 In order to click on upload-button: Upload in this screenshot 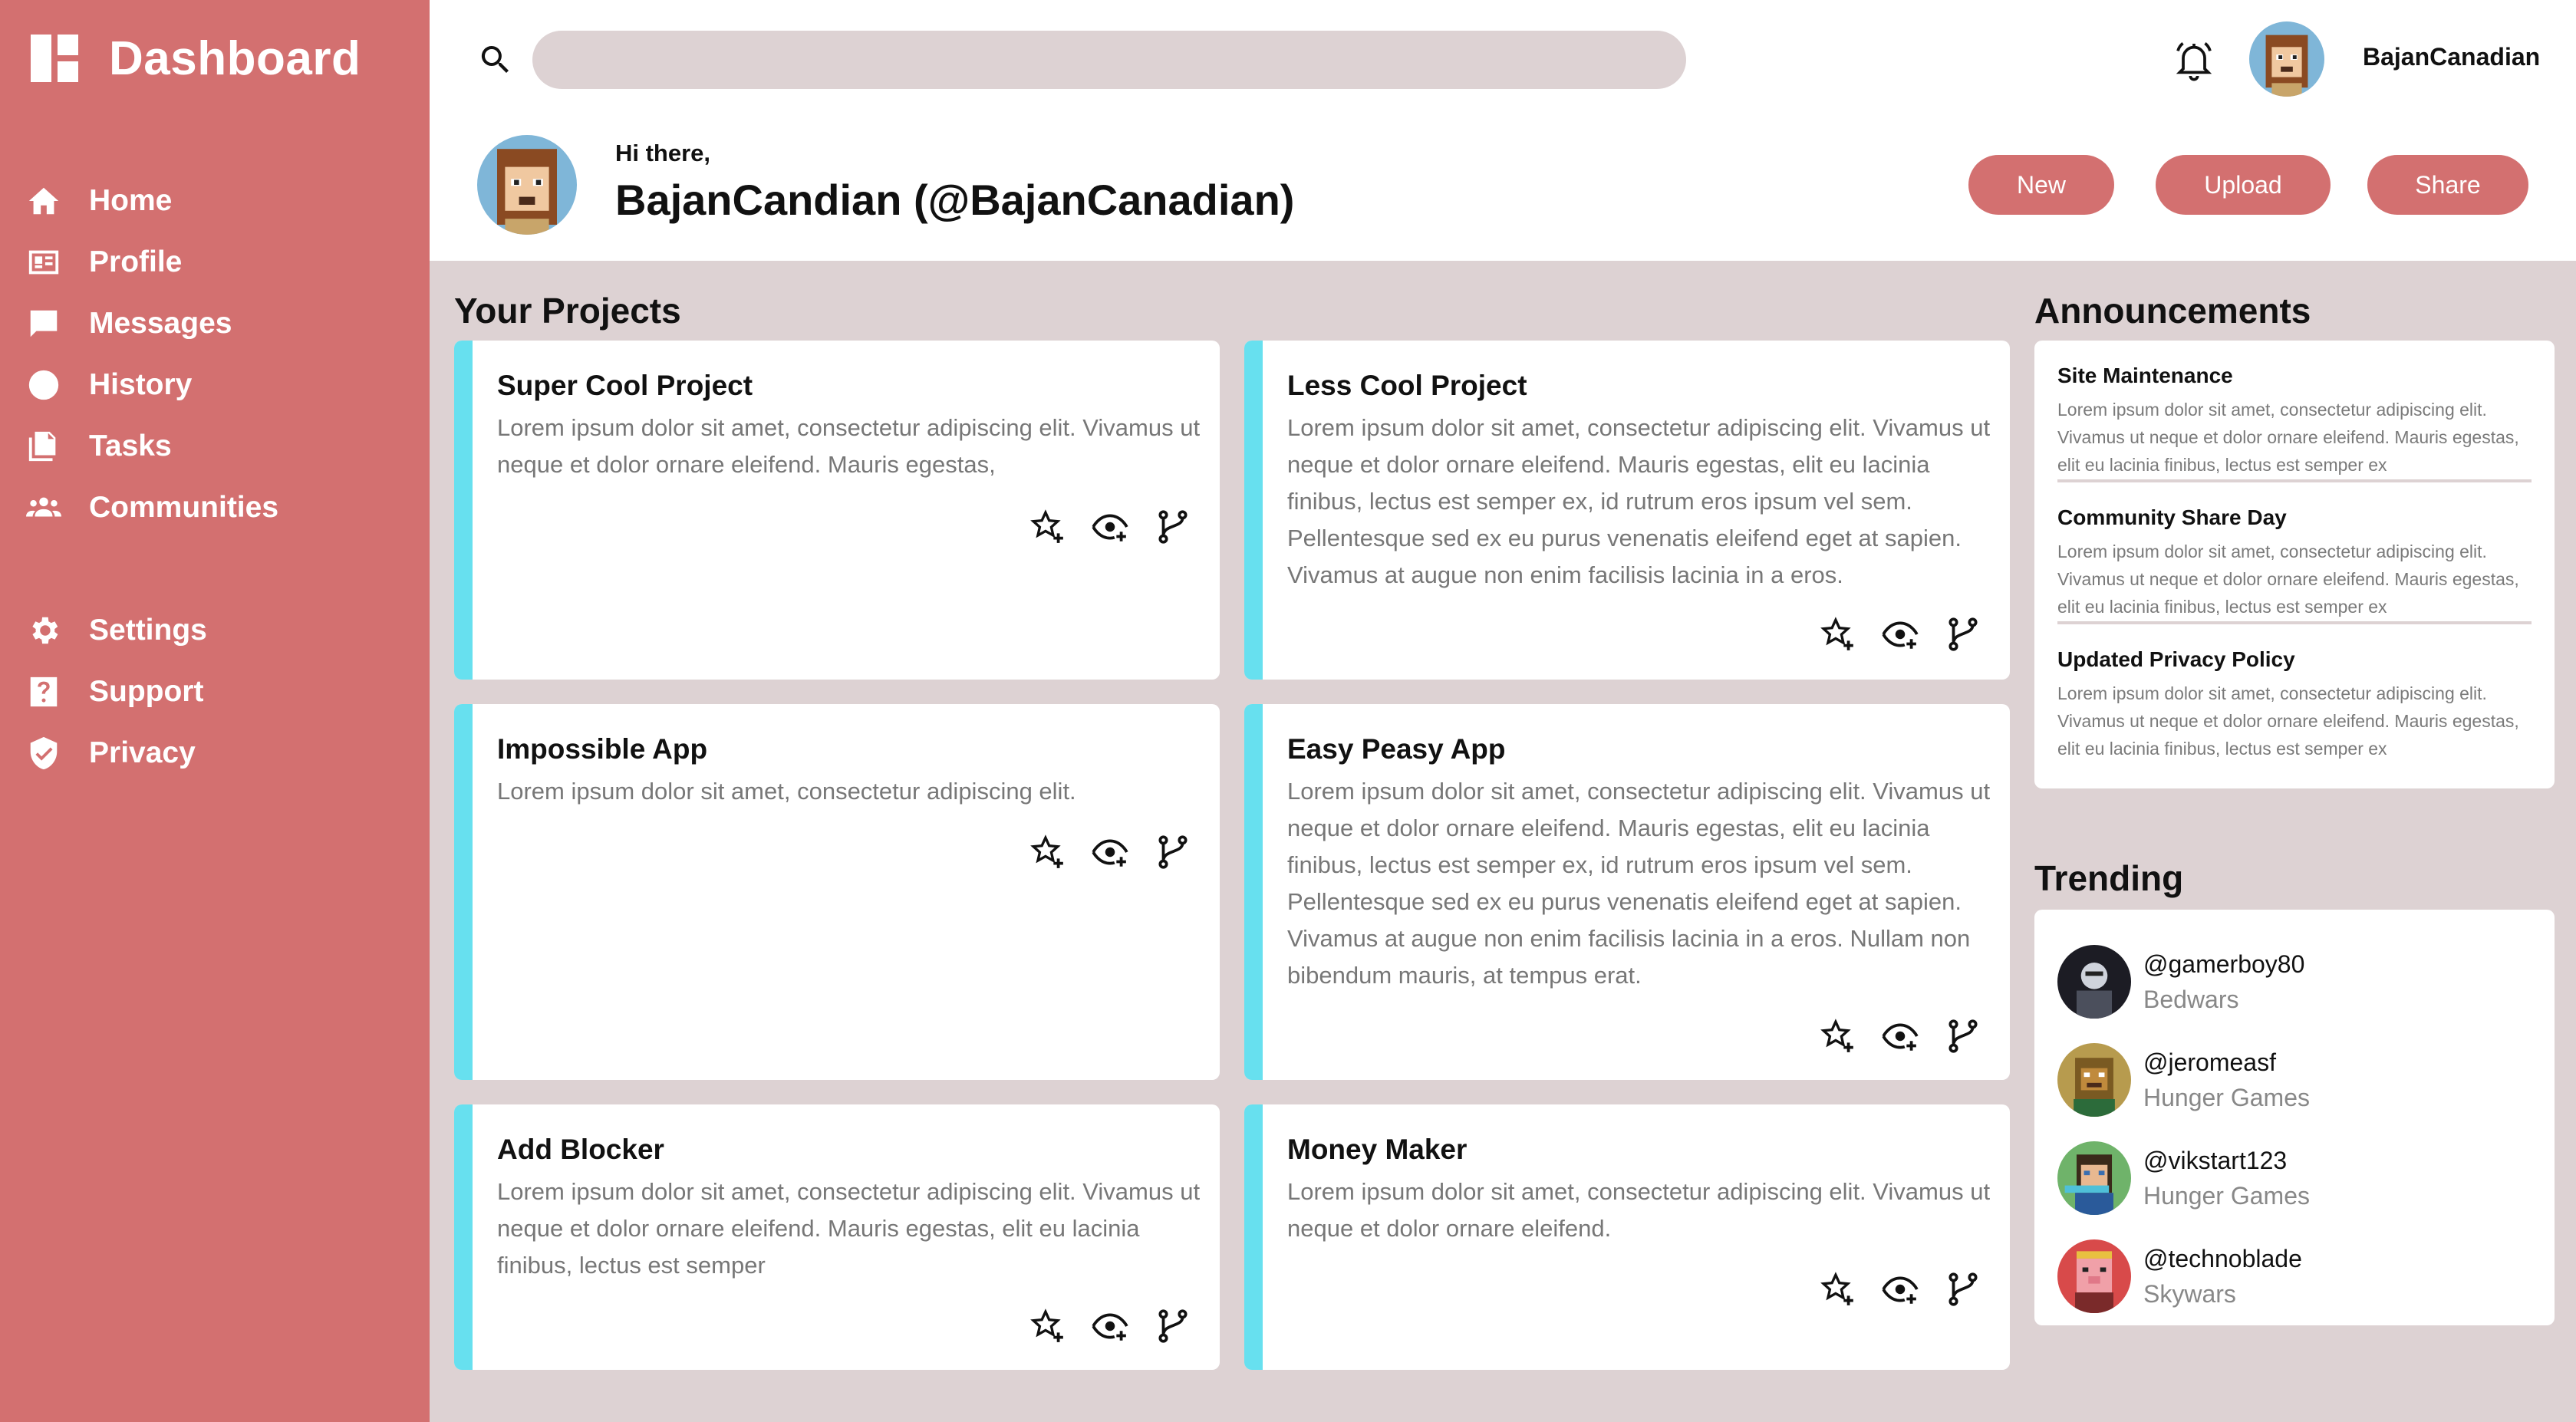, I will do `click(2243, 185)`.